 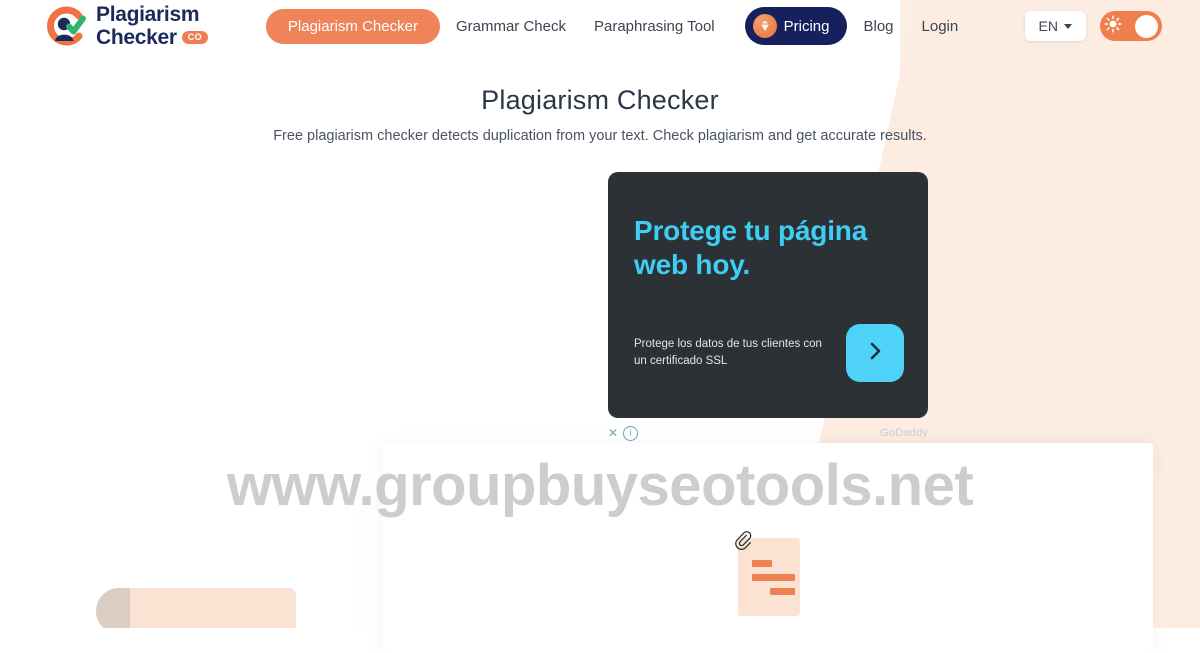 I want to click on nav-item-pricing: Pricing, so click(x=796, y=26).